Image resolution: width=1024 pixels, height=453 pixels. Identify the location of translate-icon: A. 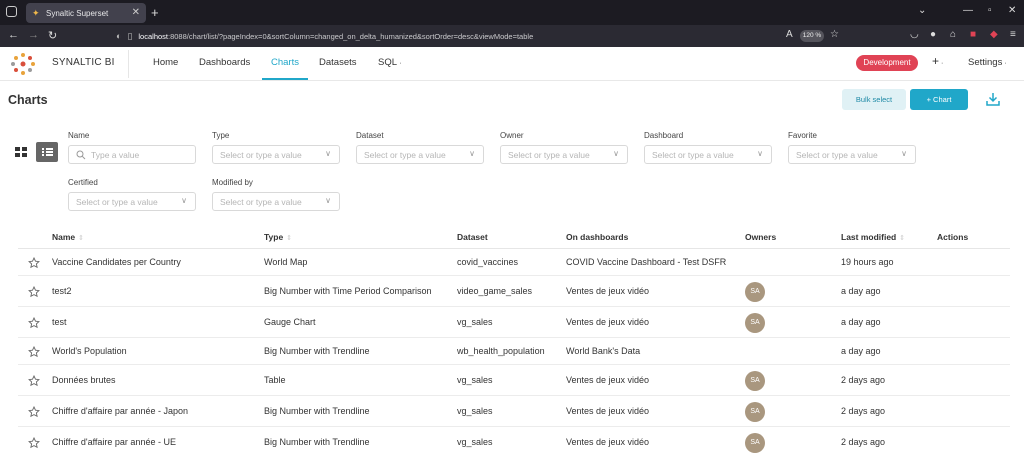
(789, 34).